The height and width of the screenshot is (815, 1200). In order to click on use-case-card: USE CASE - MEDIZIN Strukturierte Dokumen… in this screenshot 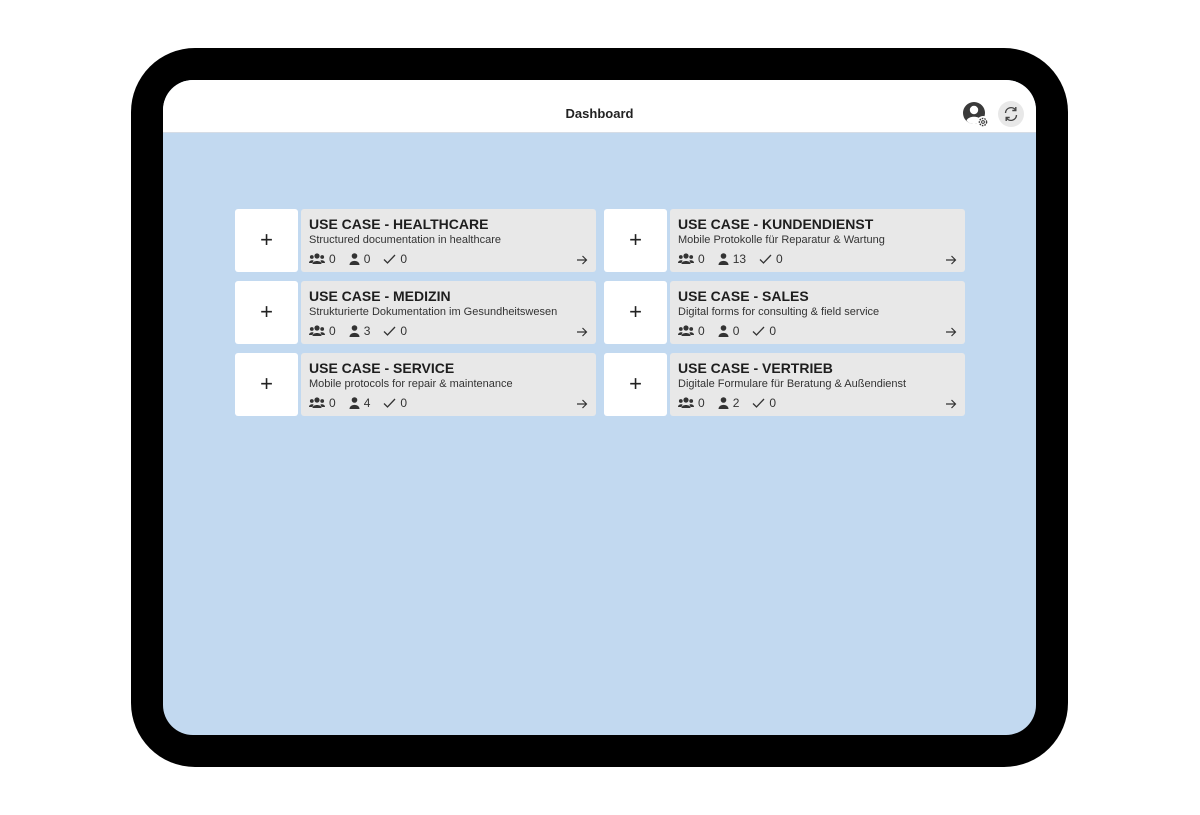, I will do `click(448, 312)`.